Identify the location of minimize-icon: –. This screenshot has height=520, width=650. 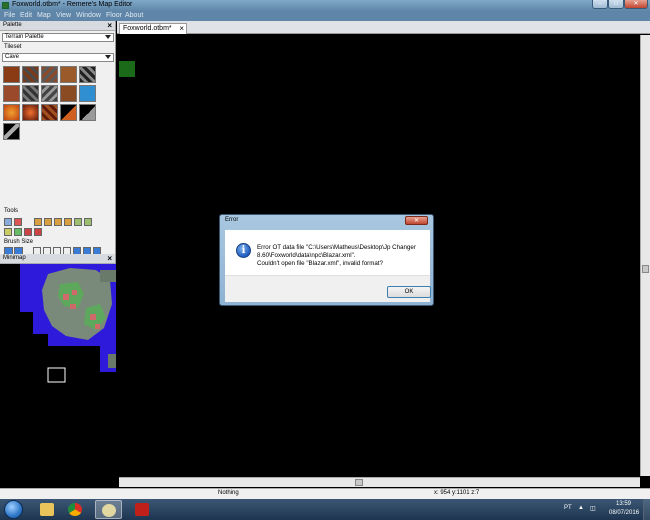
(600, 4).